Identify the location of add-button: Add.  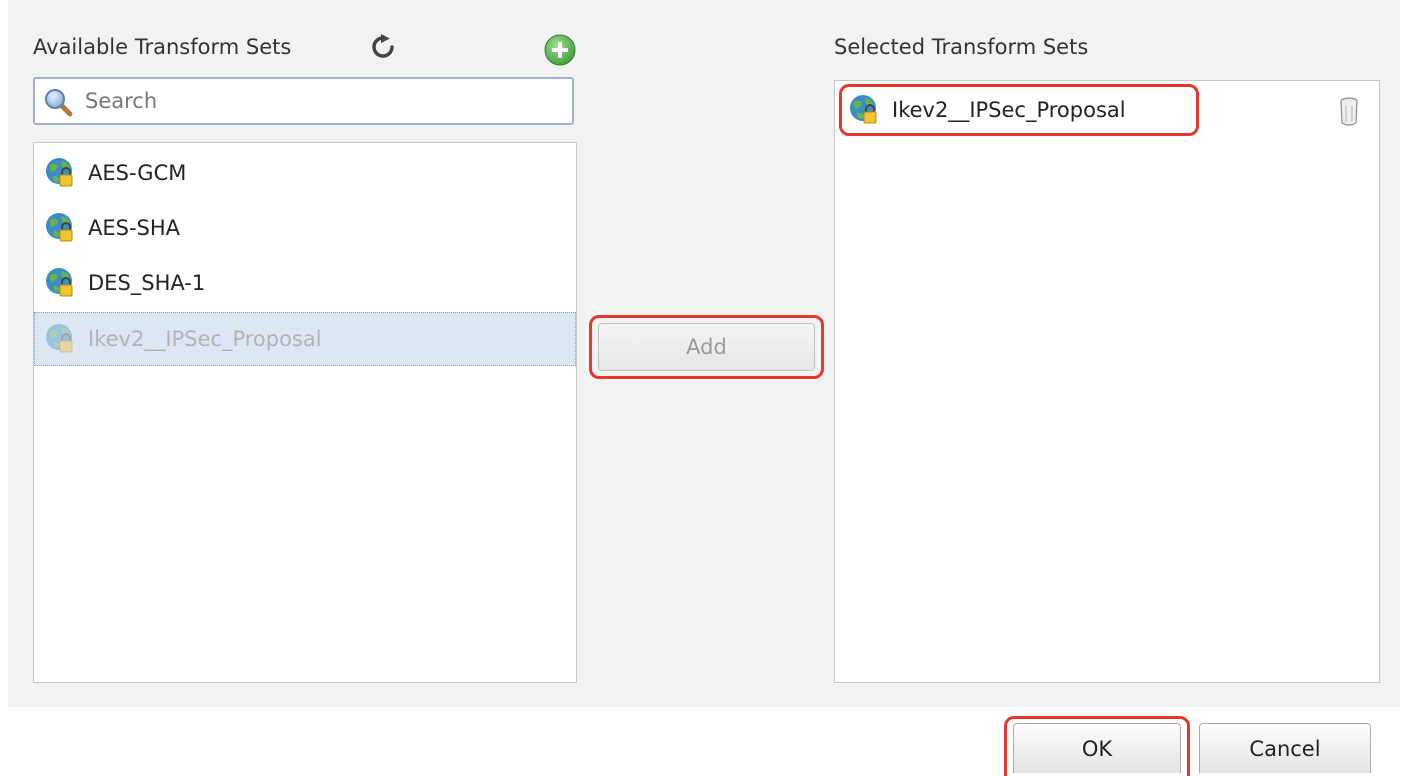
(706, 347).